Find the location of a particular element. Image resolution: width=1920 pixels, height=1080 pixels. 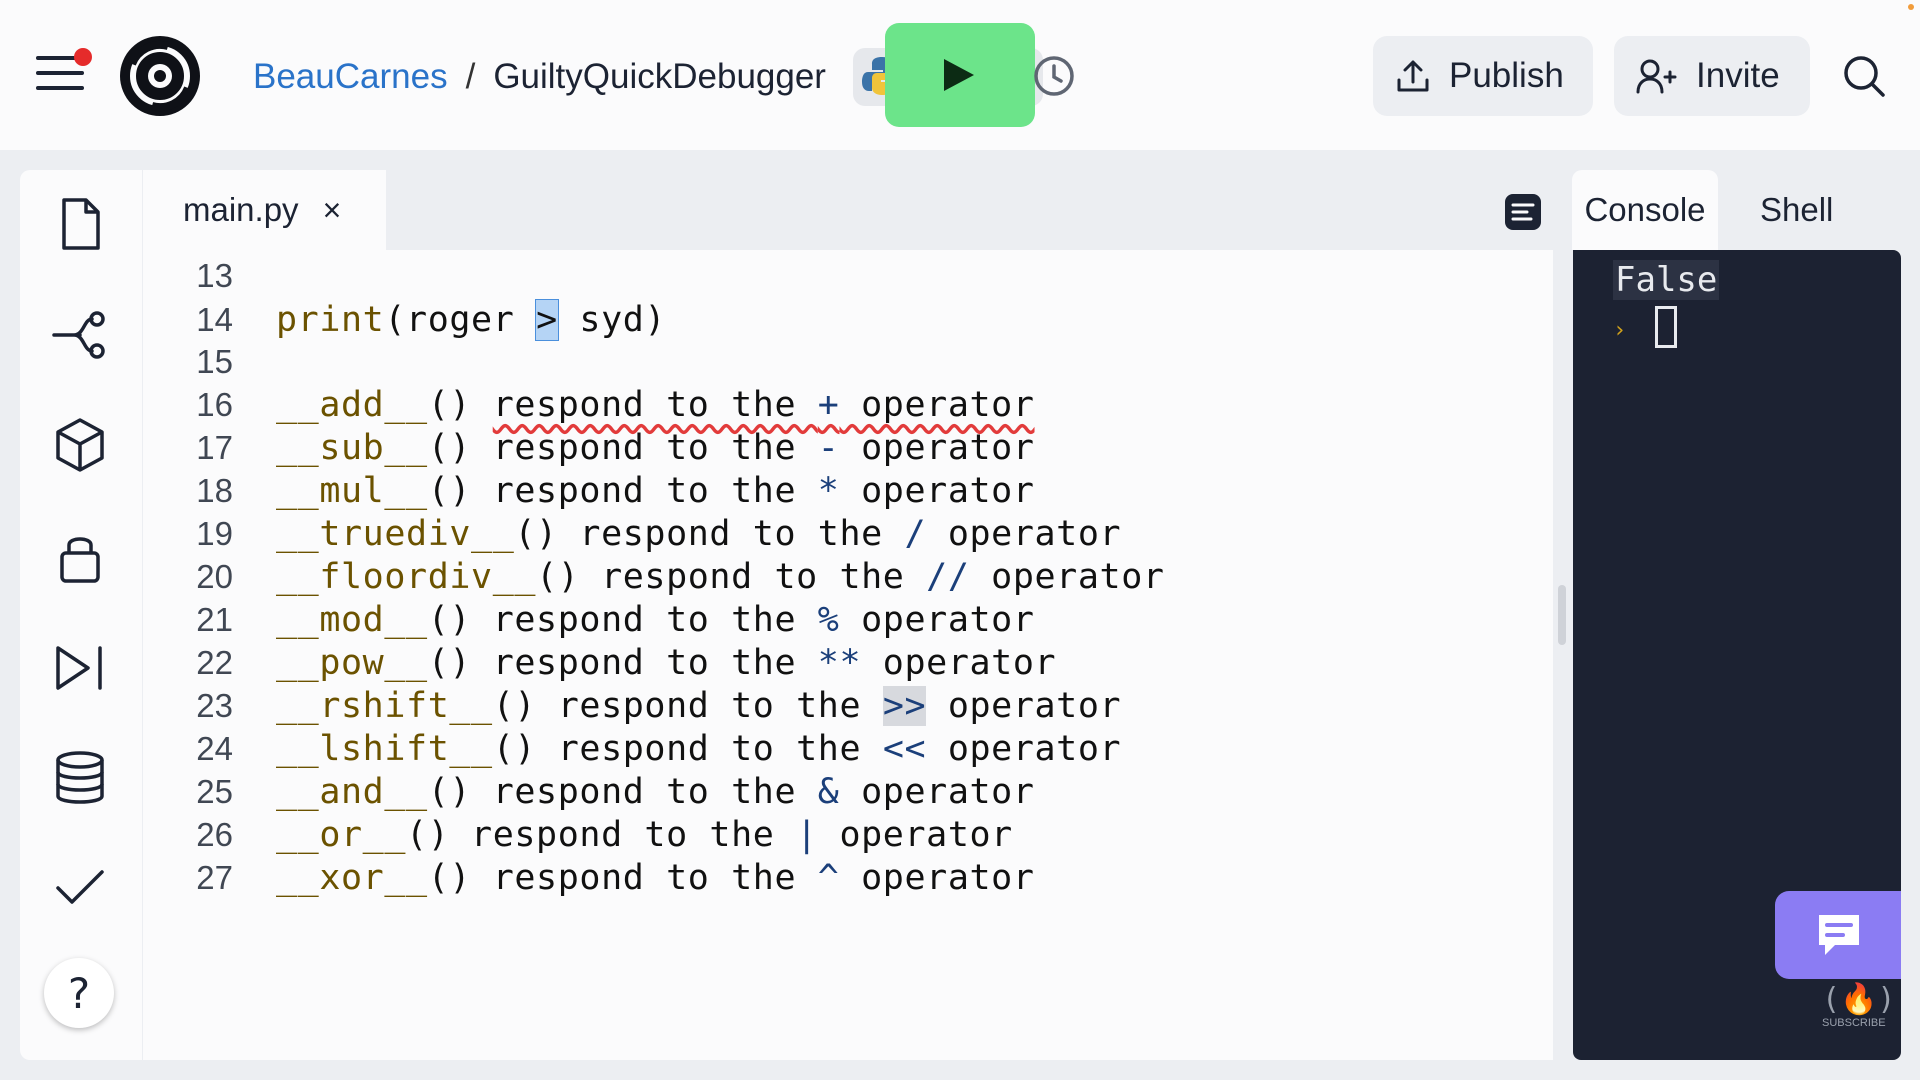

line-text: __sub__() respond to the - operator is located at coordinates (655, 448).